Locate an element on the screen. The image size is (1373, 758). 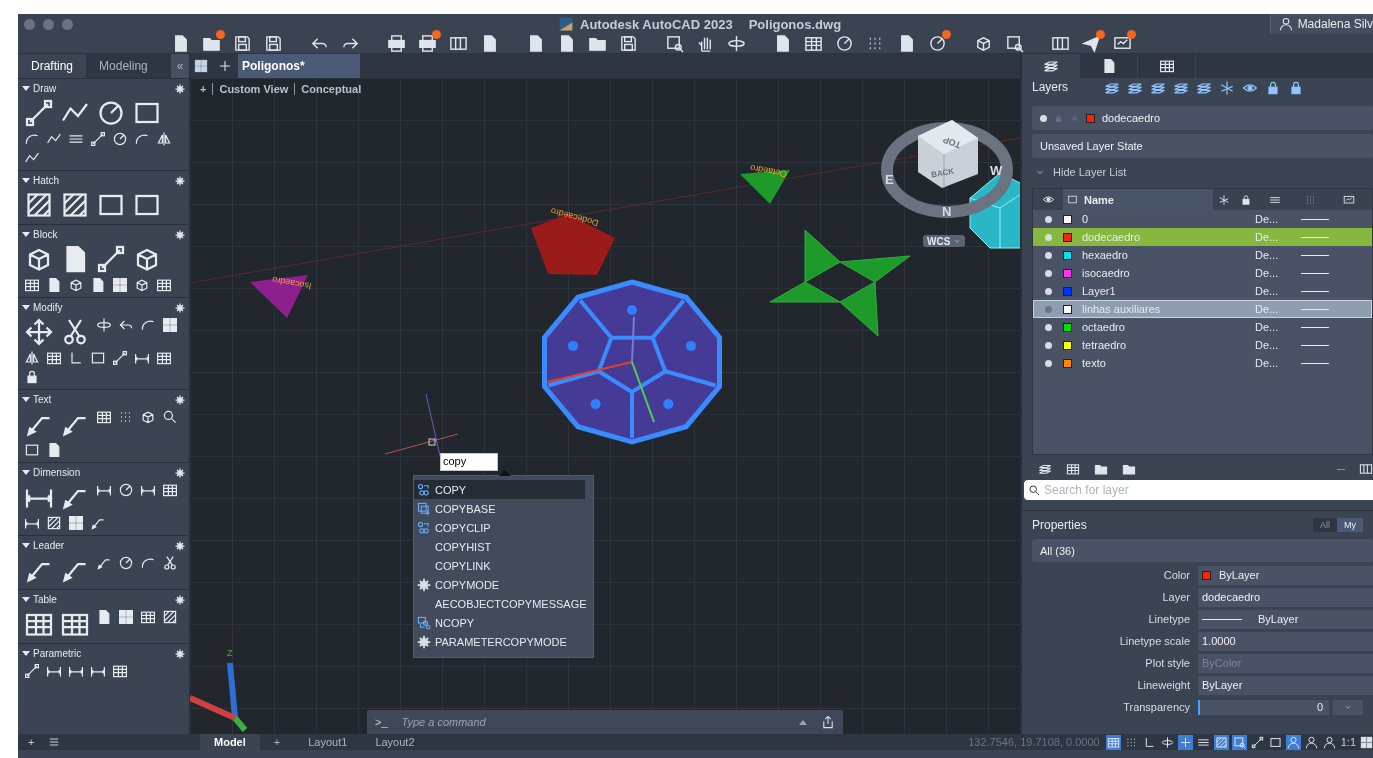
caret-icon is located at coordinates (803, 722).